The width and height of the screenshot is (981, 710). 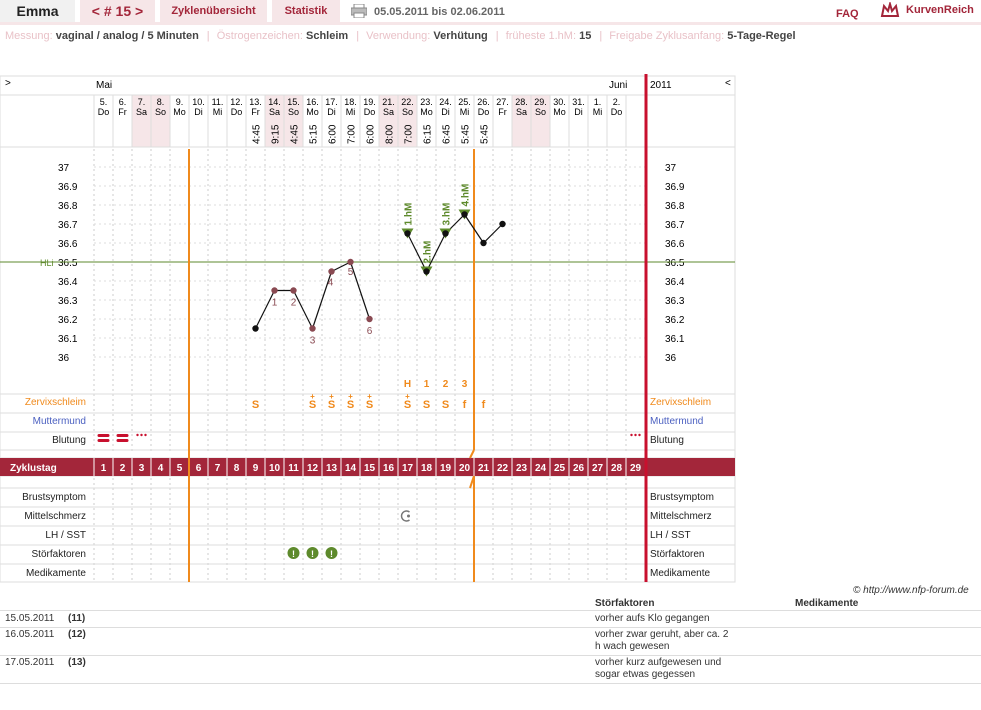 What do you see at coordinates (313, 468) in the screenshot?
I see `cycle-day-number: 12` at bounding box center [313, 468].